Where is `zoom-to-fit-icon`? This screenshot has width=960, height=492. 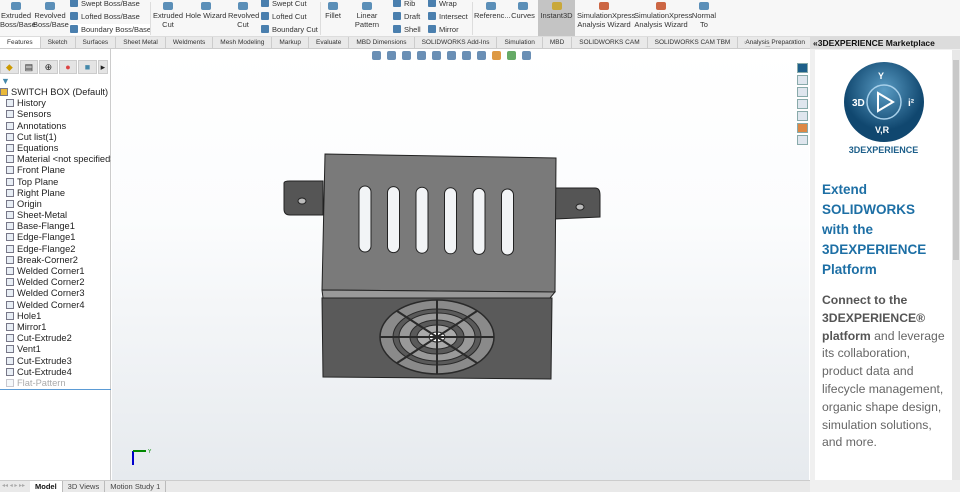
zoom-to-fit-icon is located at coordinates (376, 55).